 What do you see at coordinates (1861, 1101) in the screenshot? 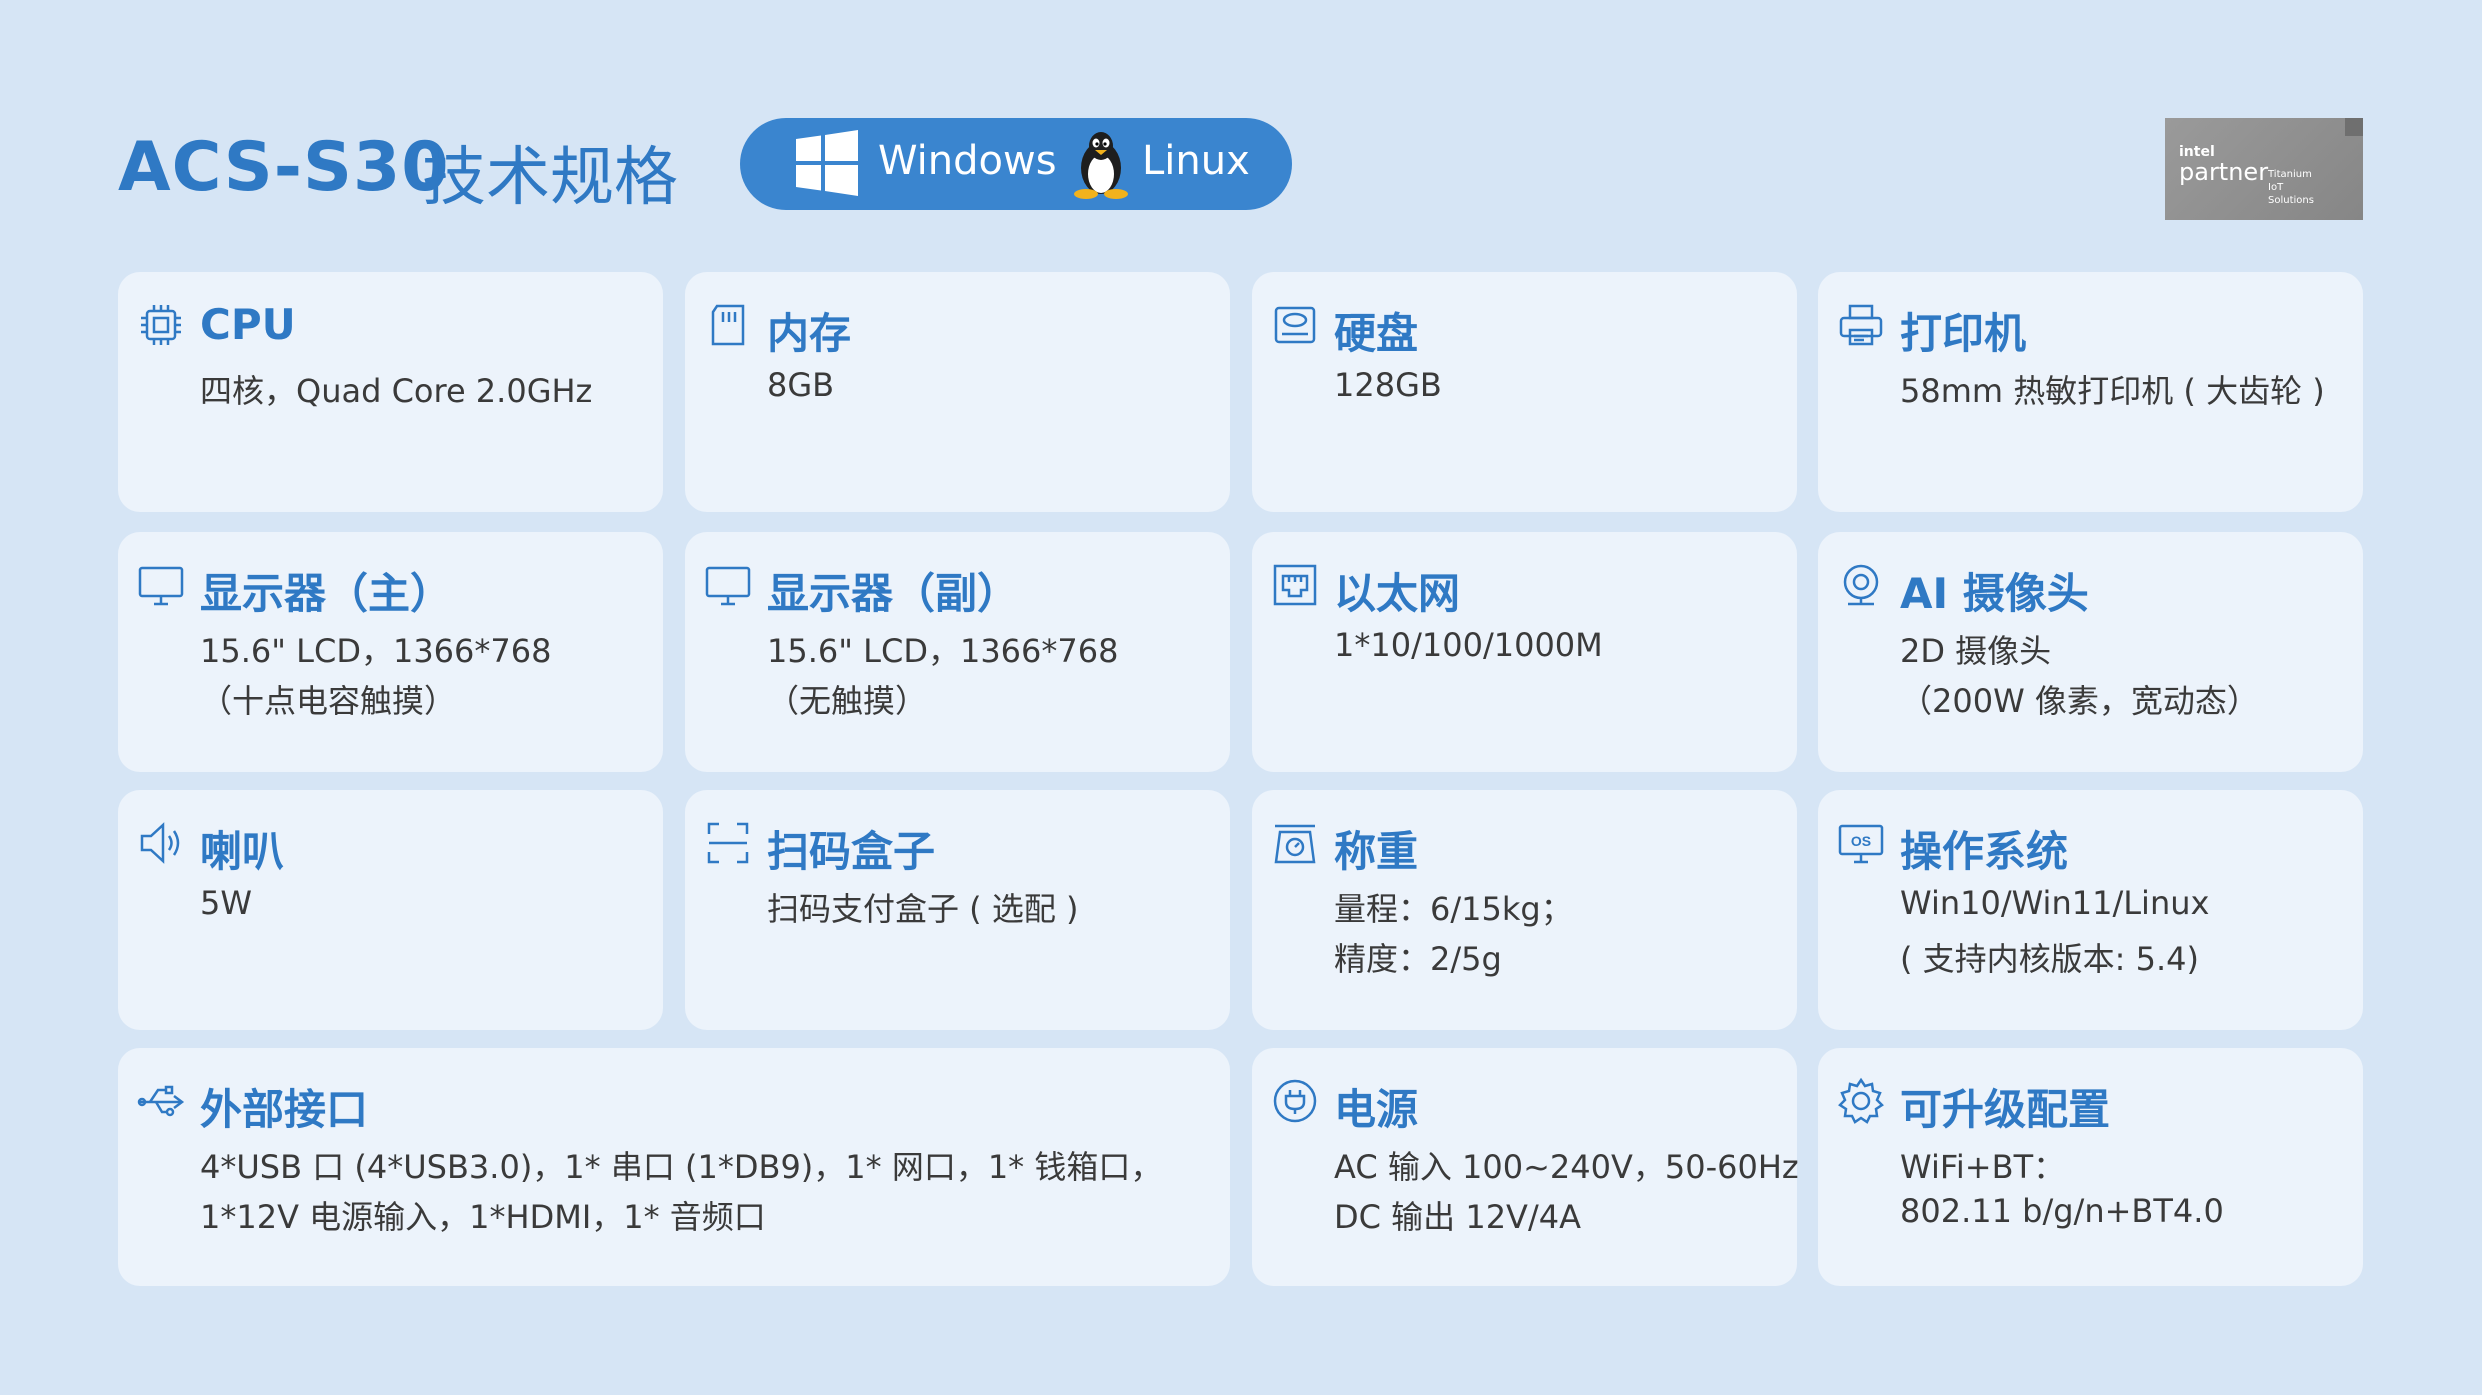
I see `gear-icon` at bounding box center [1861, 1101].